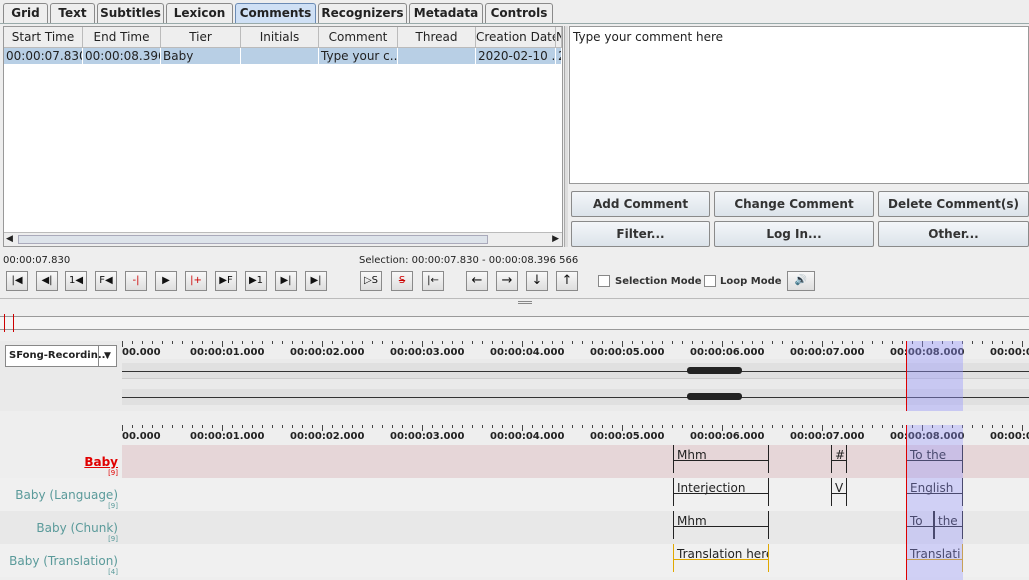 Image resolution: width=1029 pixels, height=580 pixels. Describe the element at coordinates (141, 436) in the screenshot. I see `ruler-tick-label: 00.000` at that location.